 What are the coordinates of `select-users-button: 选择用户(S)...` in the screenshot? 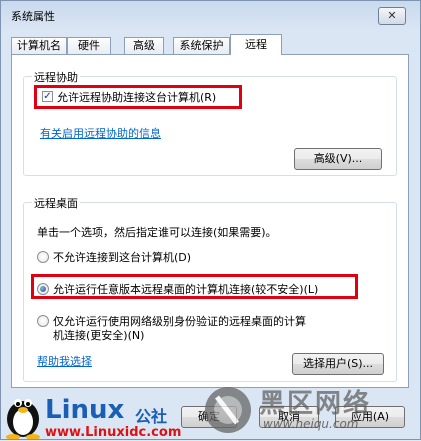 It's located at (338, 364).